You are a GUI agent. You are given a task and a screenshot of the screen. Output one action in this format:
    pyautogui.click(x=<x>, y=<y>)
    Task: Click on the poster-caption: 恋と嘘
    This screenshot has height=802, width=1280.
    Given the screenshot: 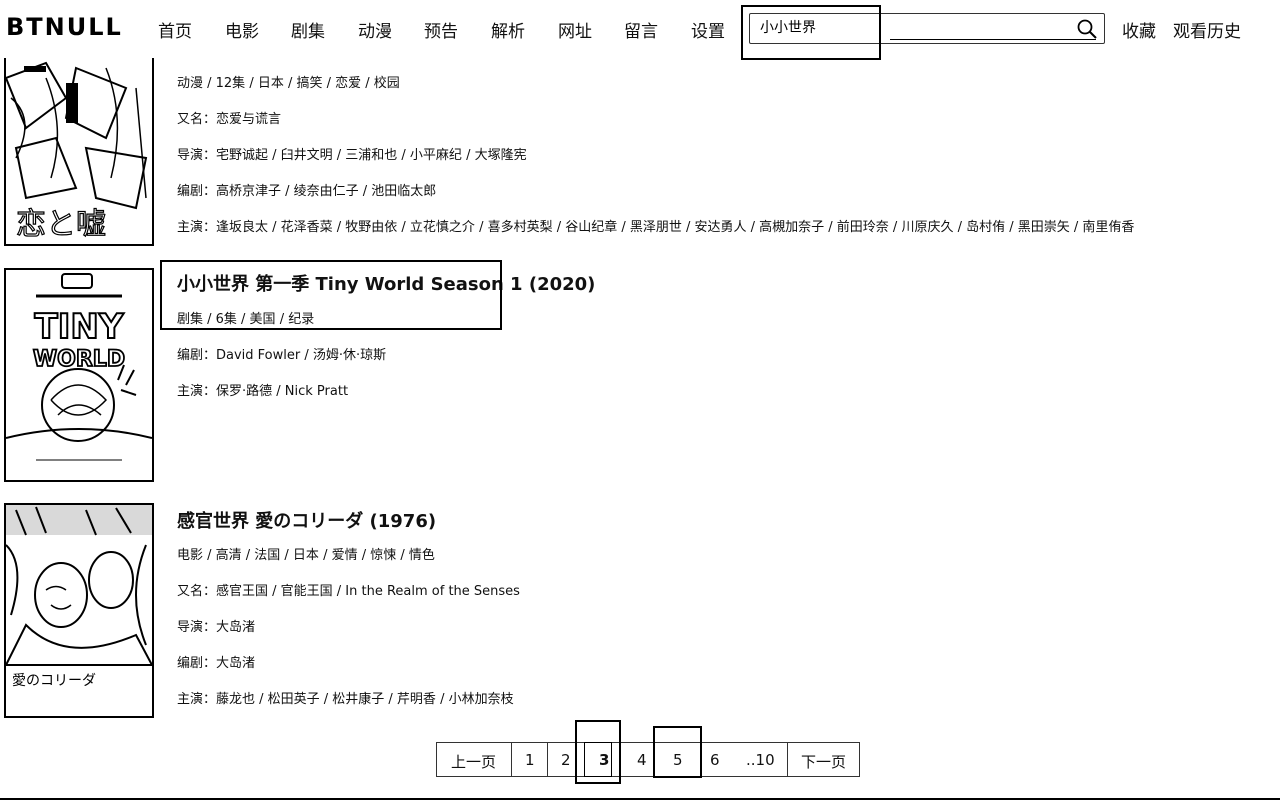 What is the action you would take?
    pyautogui.click(x=61, y=224)
    